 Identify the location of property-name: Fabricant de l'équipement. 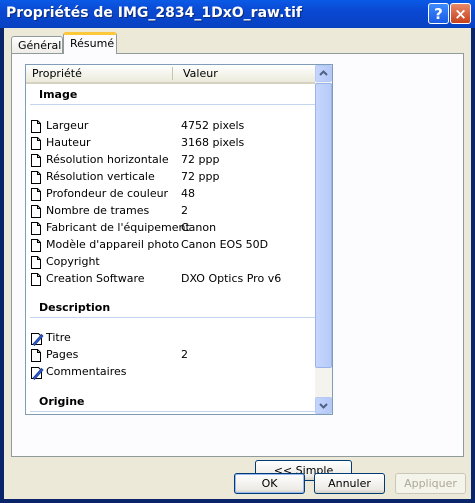
(118, 227).